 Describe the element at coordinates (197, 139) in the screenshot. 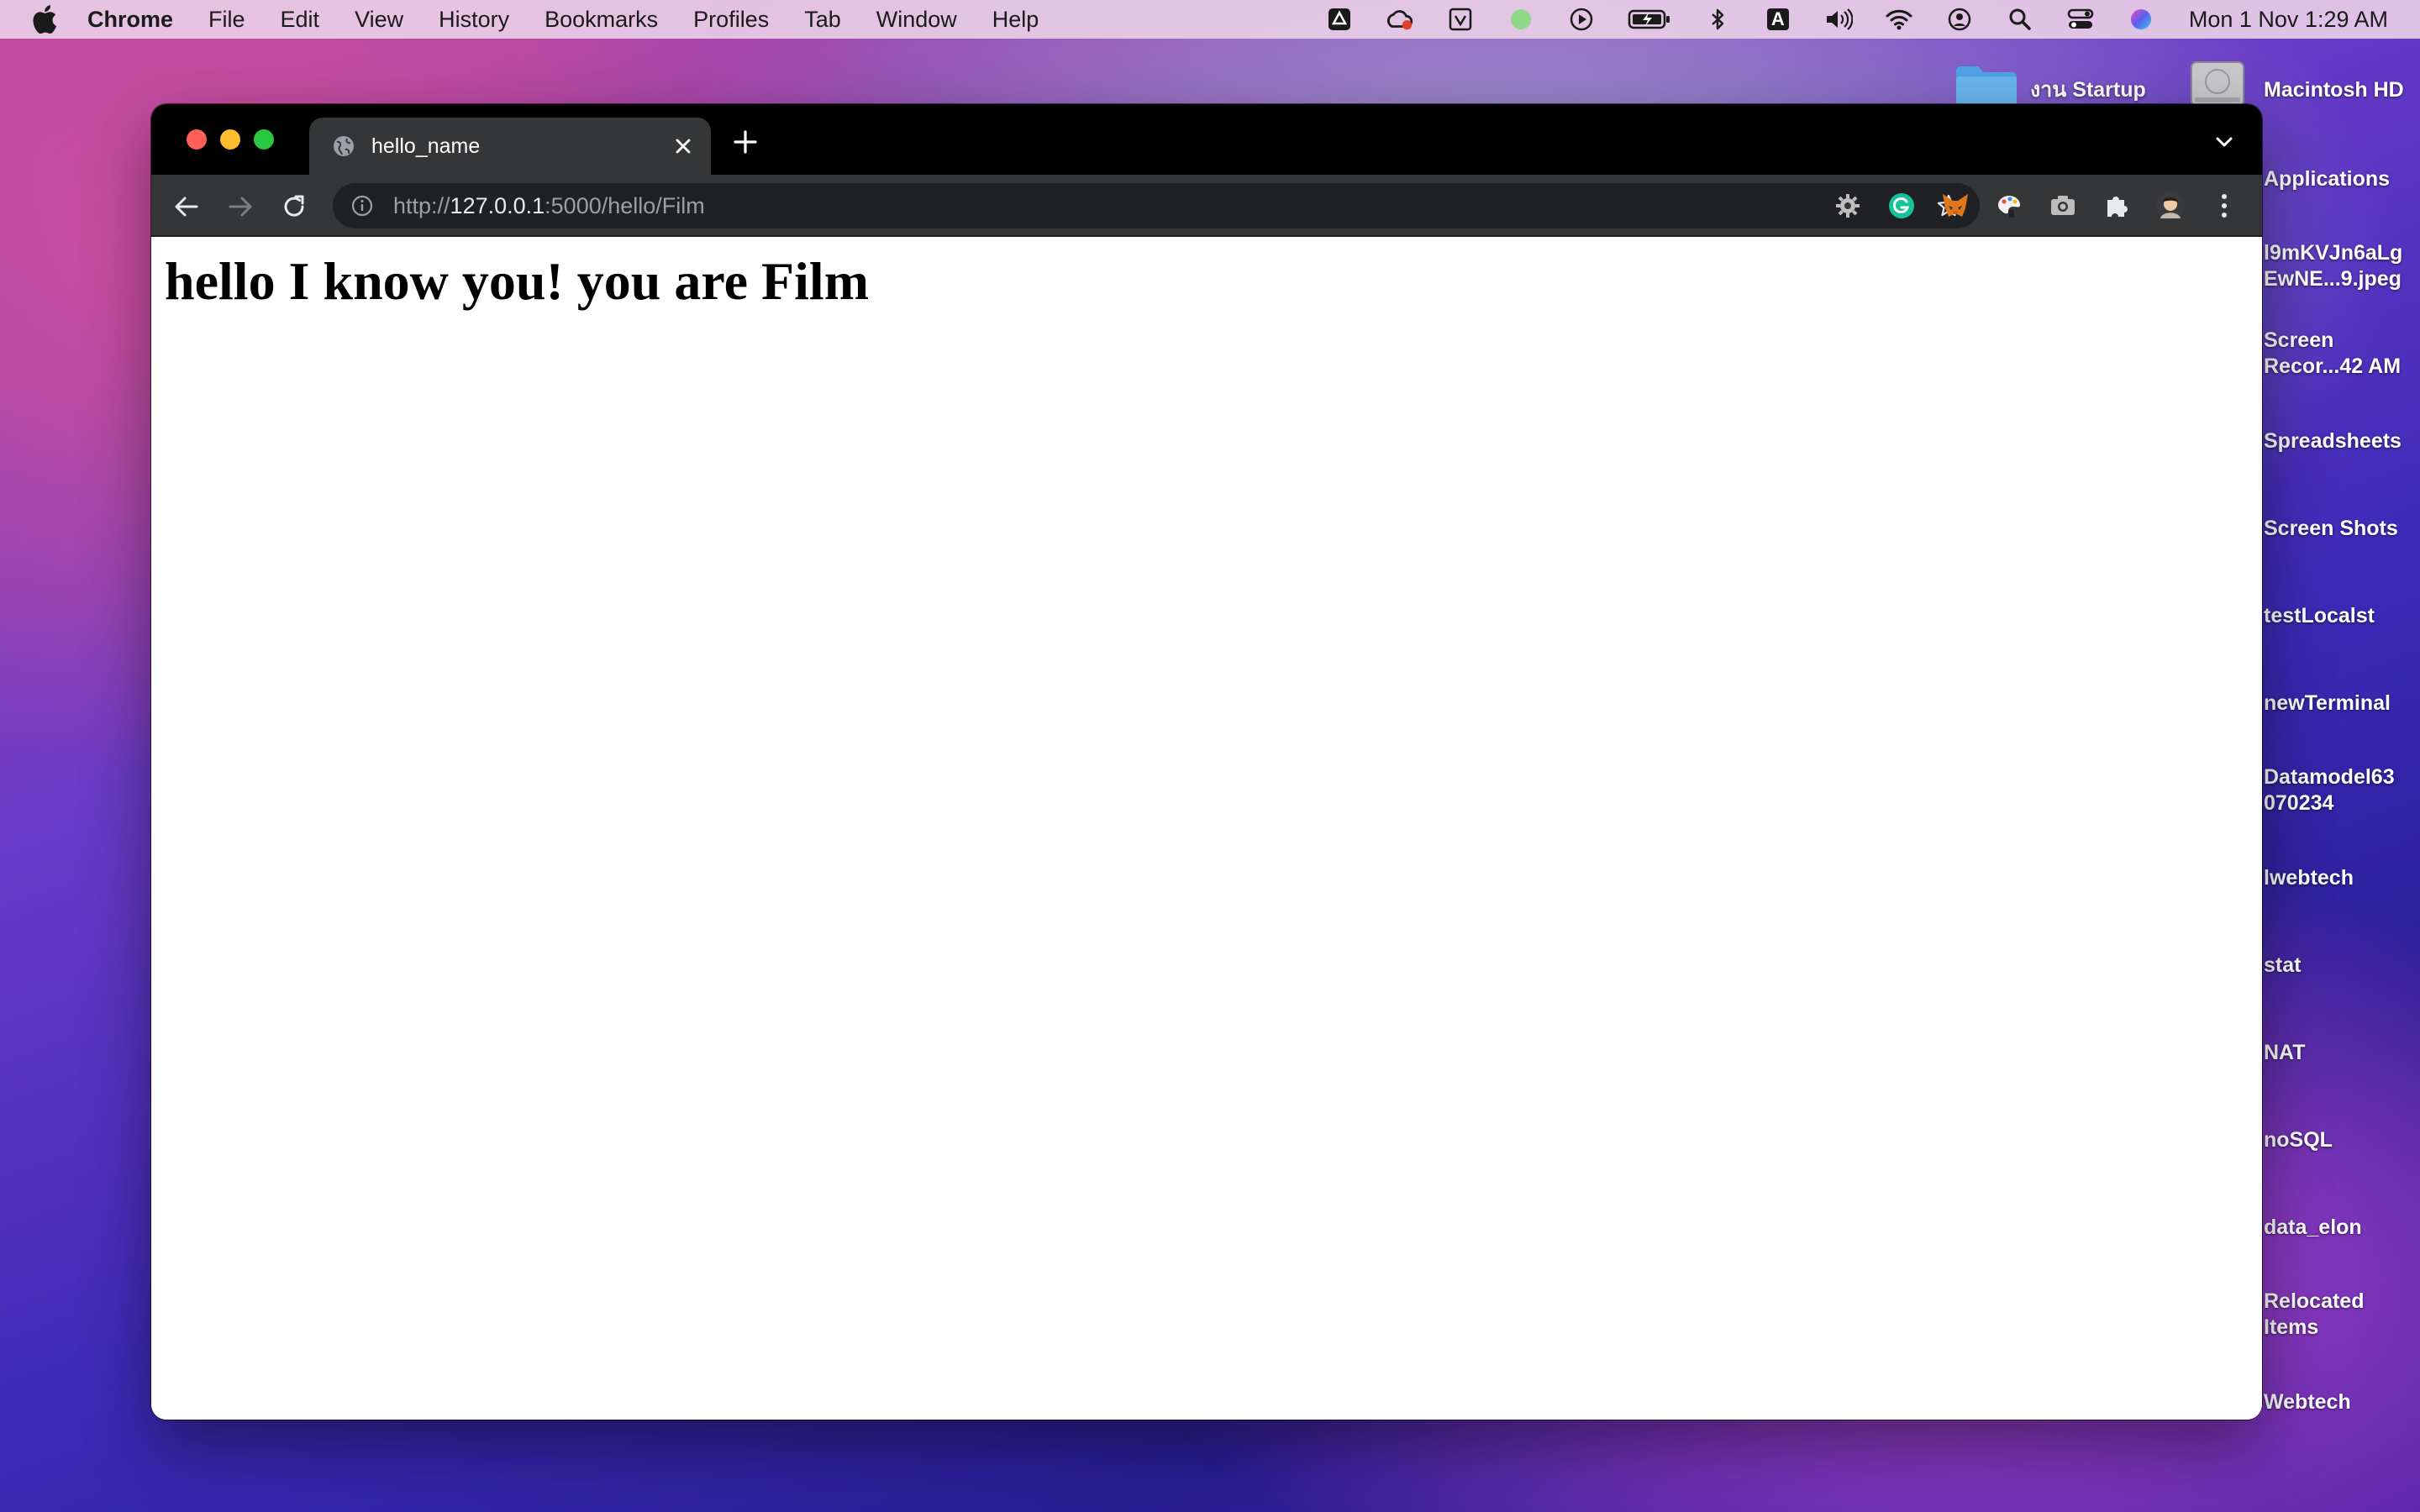

I see `window-close-button` at that location.